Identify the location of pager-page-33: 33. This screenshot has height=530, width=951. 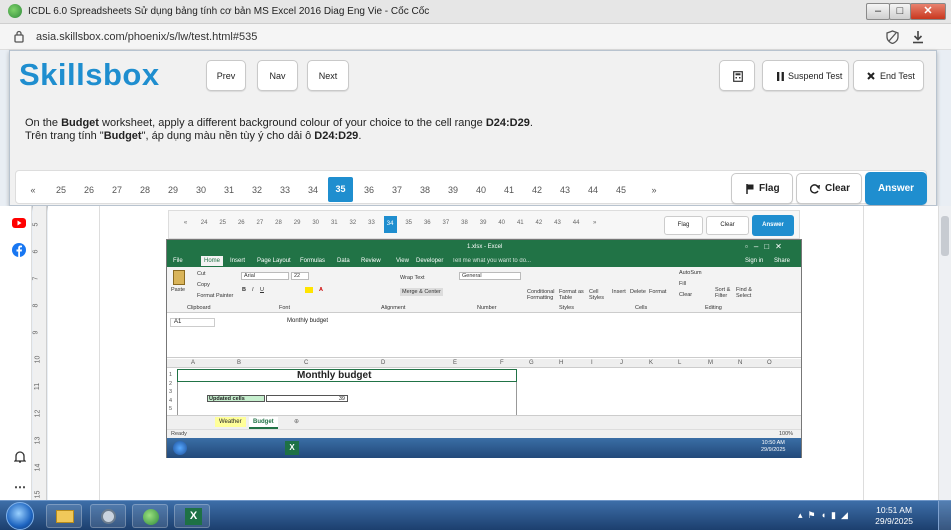
(285, 190).